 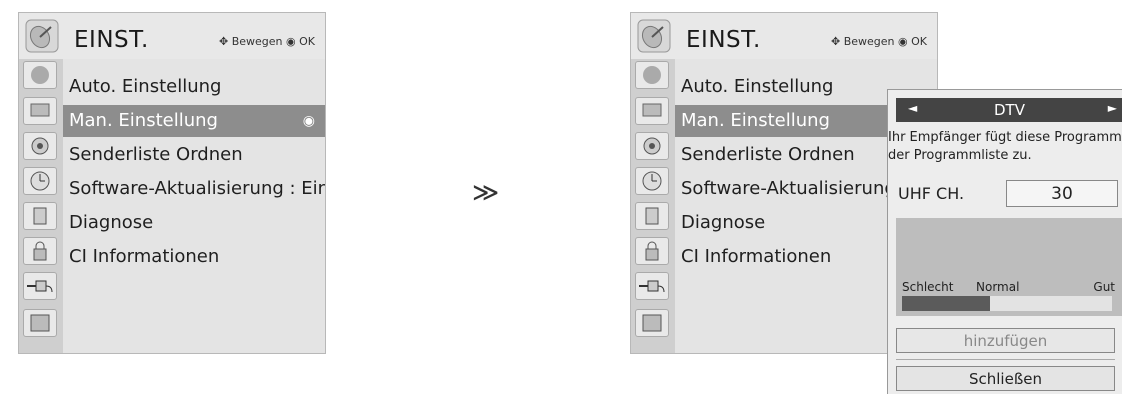 What do you see at coordinates (194, 257) in the screenshot?
I see `menu-item-ci-information: CI Informationen` at bounding box center [194, 257].